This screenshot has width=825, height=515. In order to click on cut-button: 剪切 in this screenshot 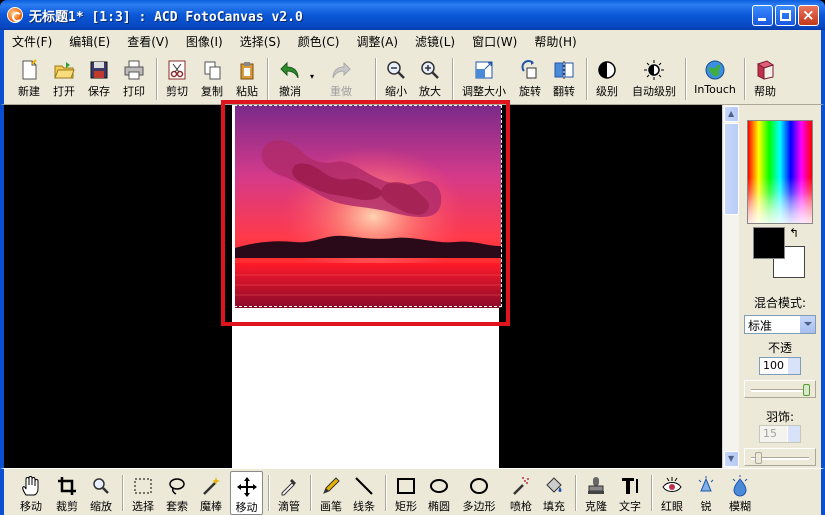, I will do `click(177, 78)`.